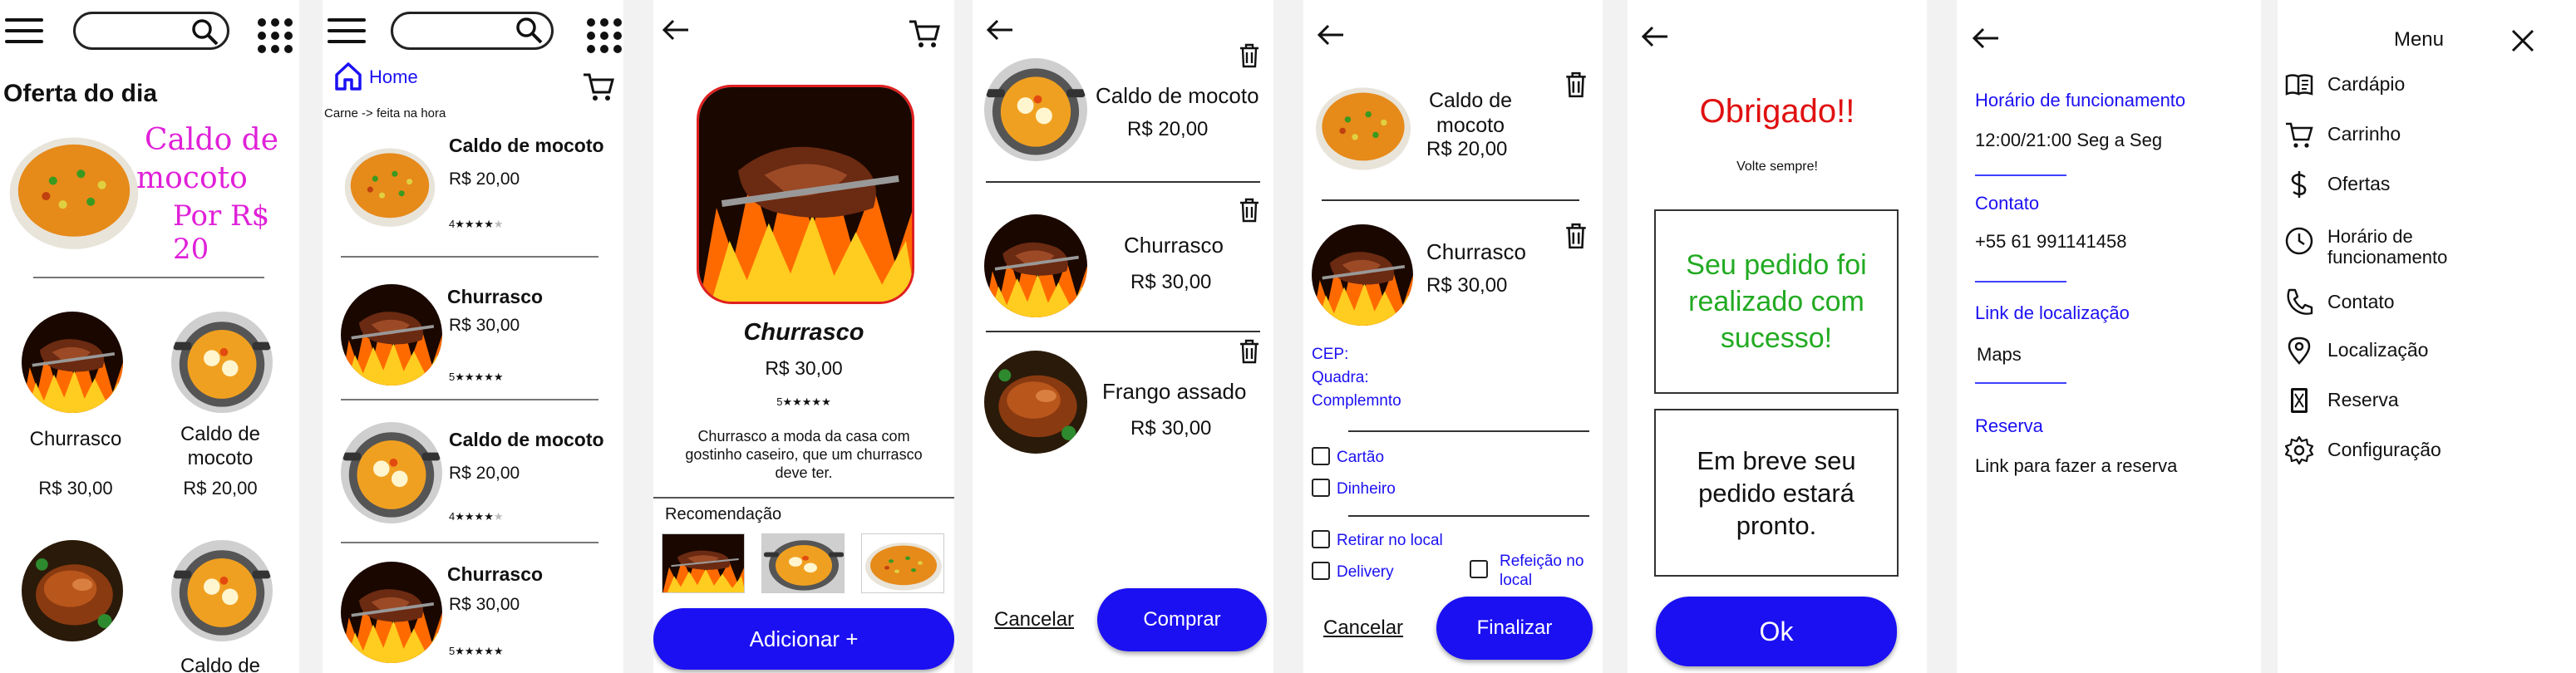 The image size is (2576, 673). I want to click on cep-field-label: CEP:, so click(1330, 355).